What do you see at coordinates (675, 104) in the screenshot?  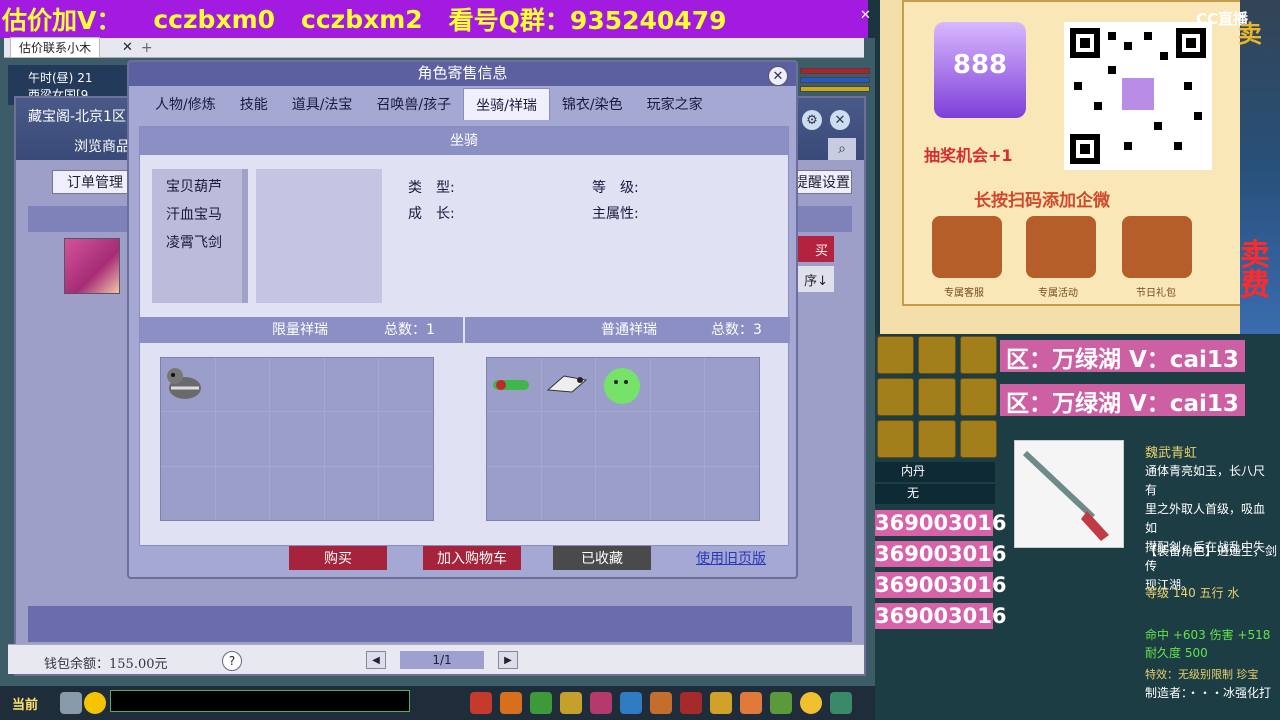 I see `tab-home: 玩家之家` at bounding box center [675, 104].